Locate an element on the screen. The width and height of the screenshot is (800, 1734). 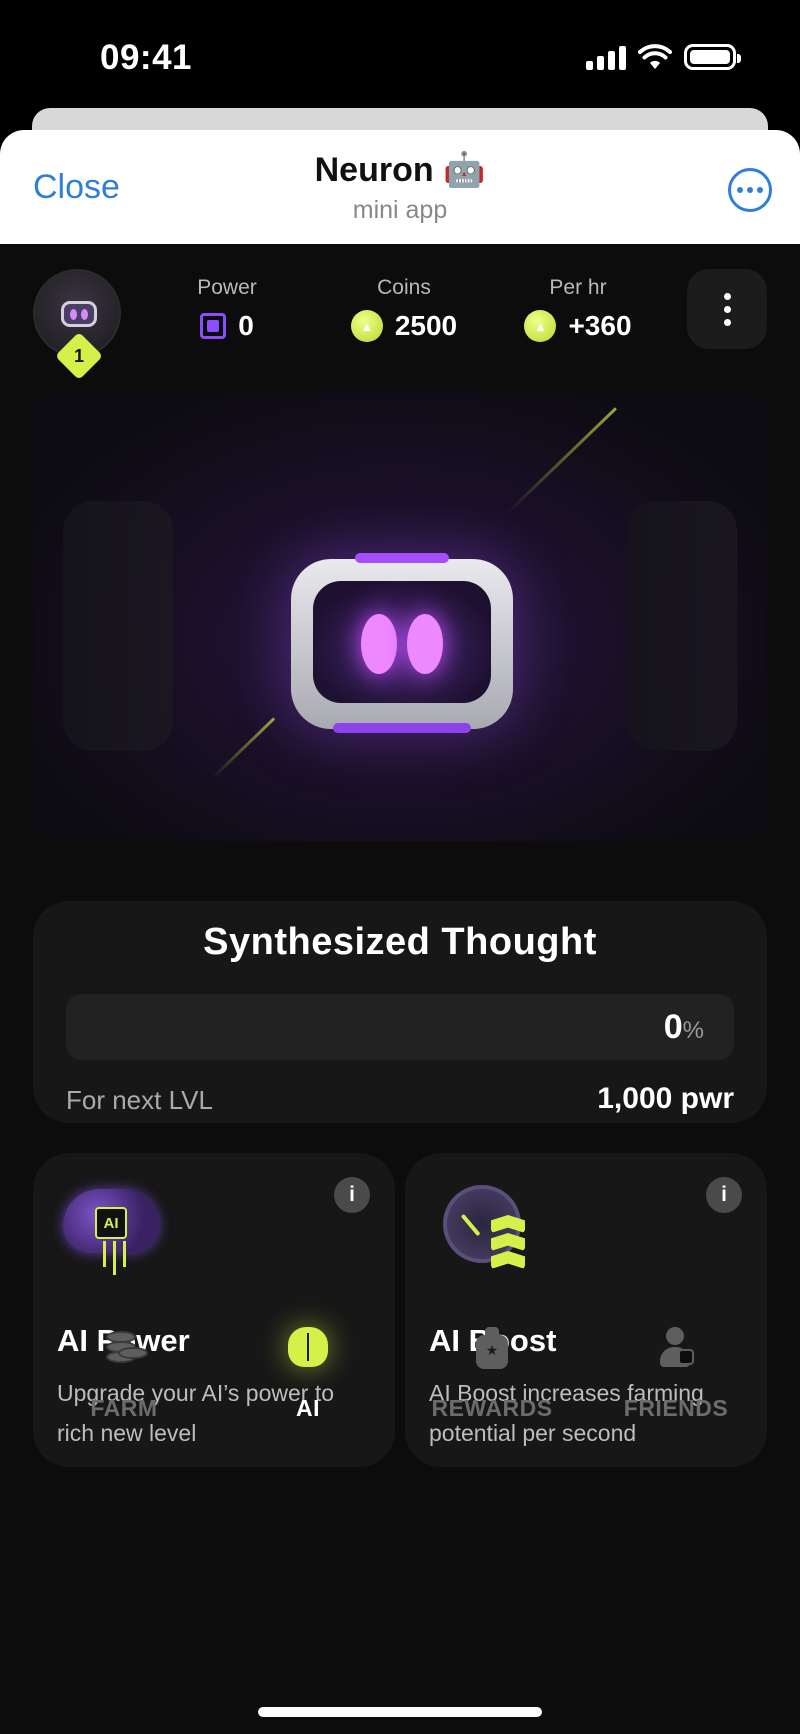
next-level-value: 1,000 pwr is located at coordinates (665, 1098).